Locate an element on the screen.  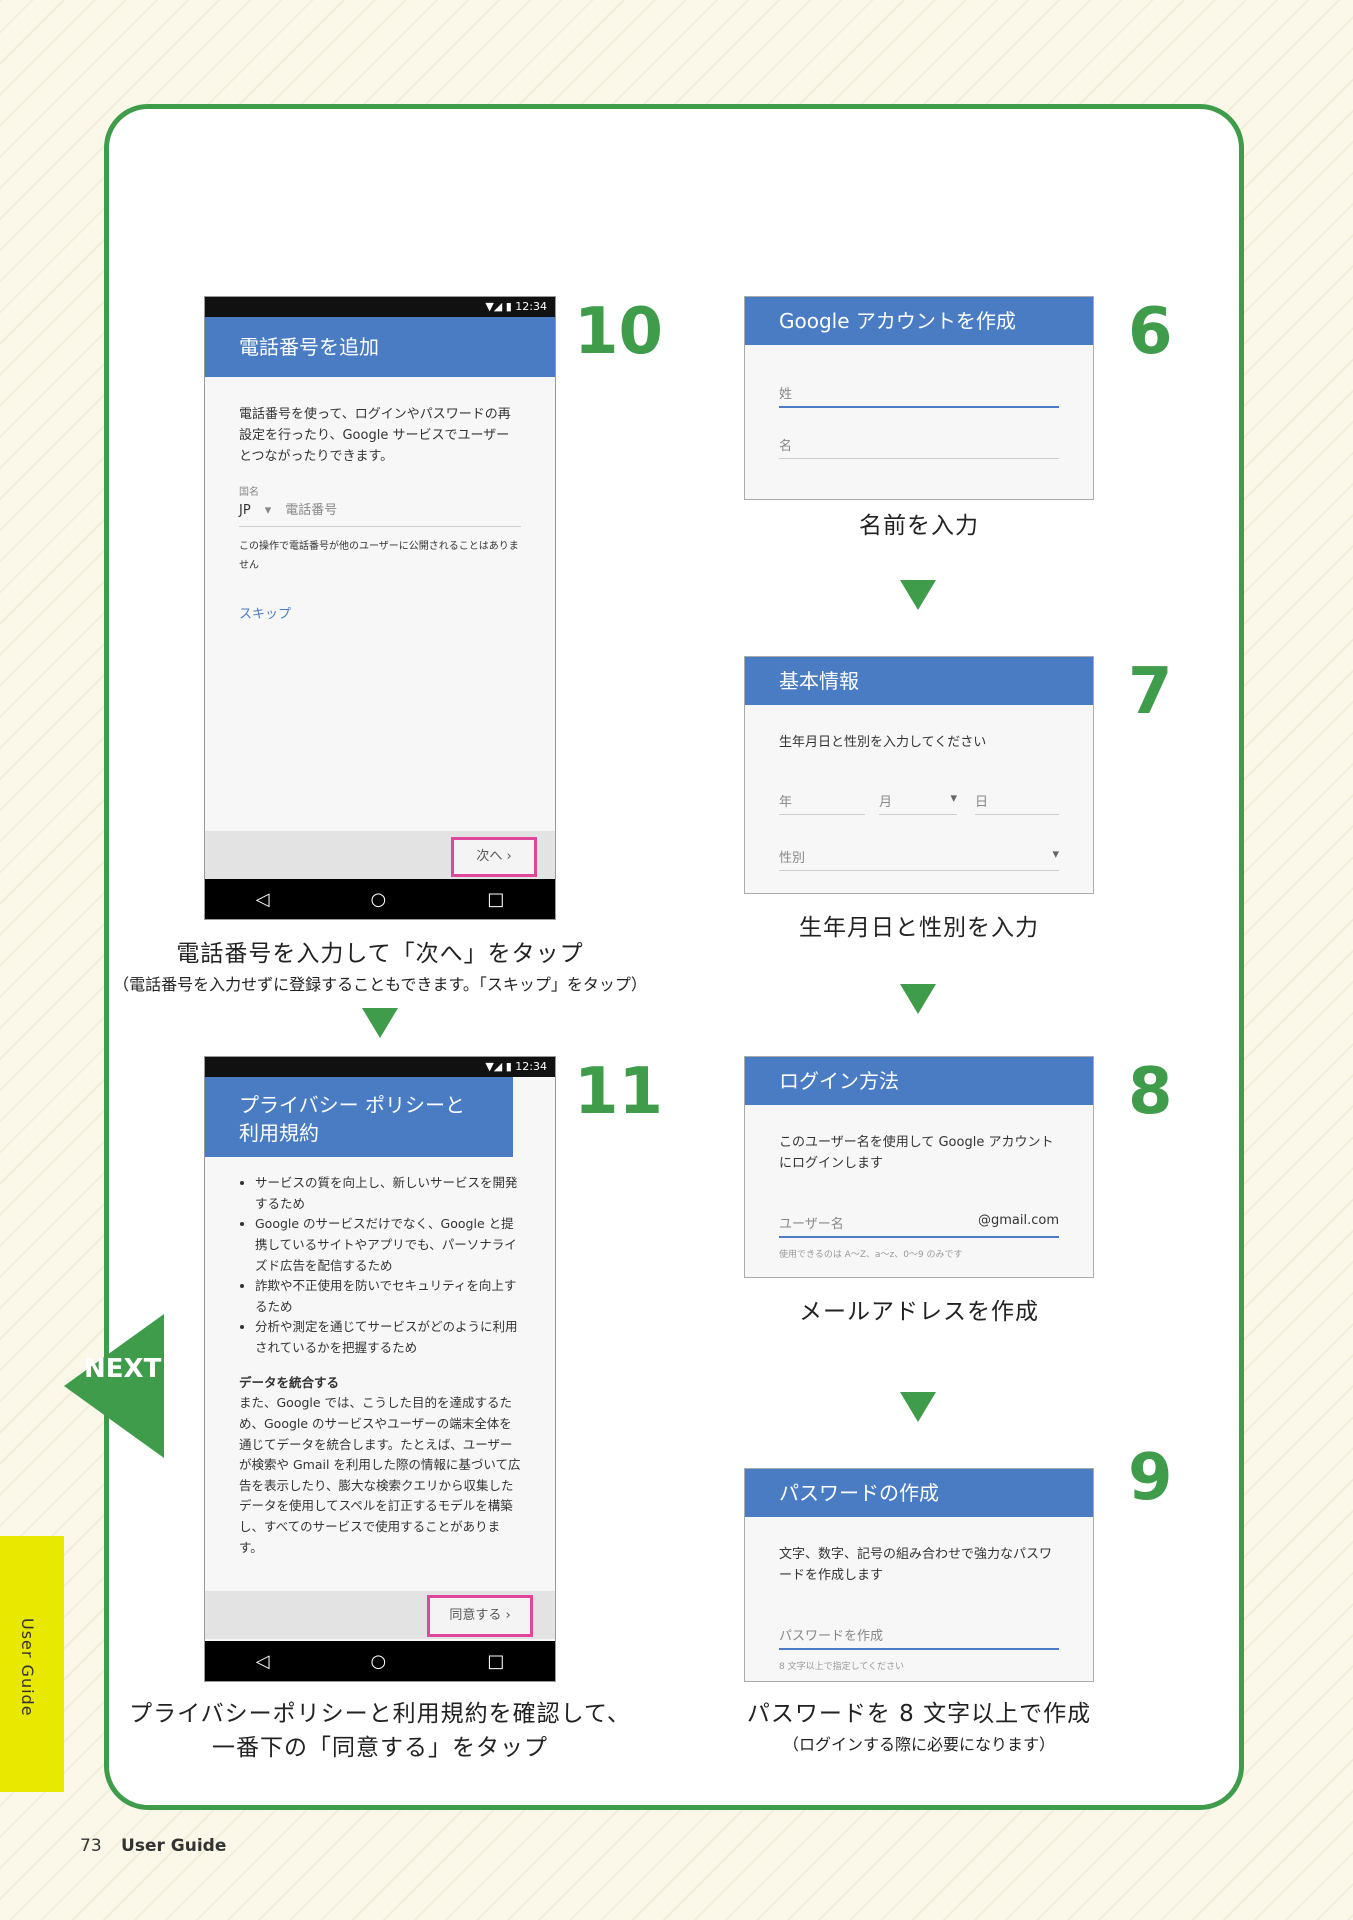
step-number-11: 11 is located at coordinates (619, 1092).